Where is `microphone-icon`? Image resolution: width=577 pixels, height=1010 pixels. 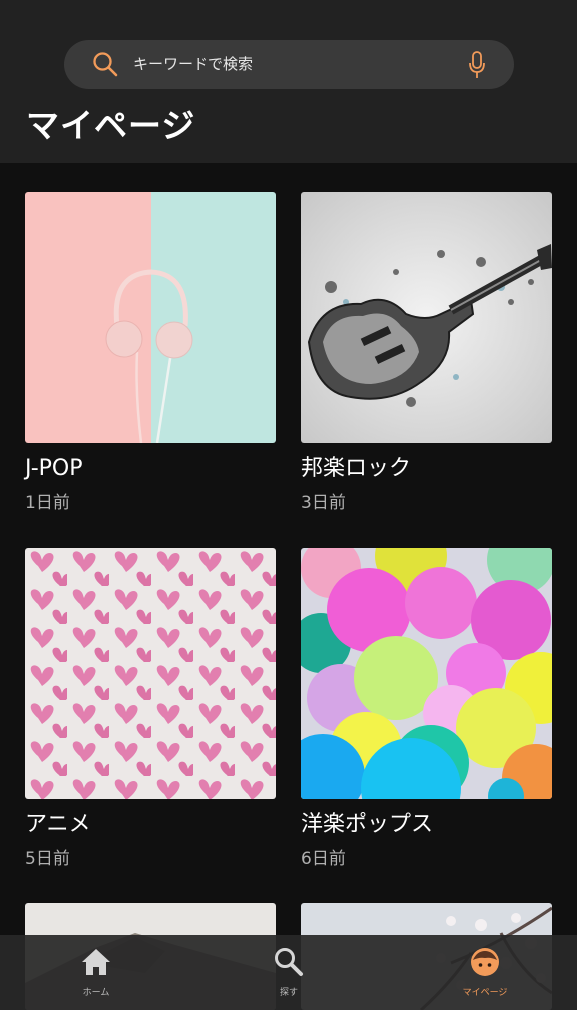
microphone-icon is located at coordinates (477, 65).